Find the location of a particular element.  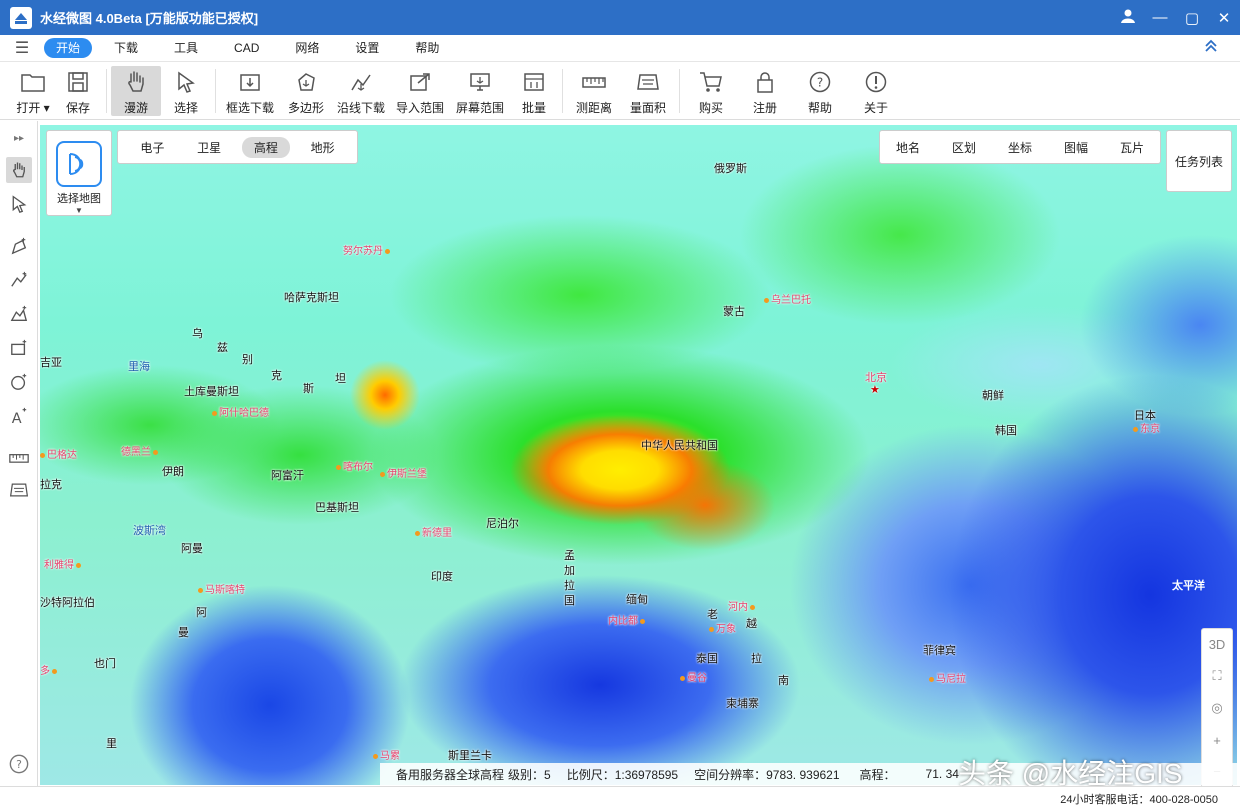

locate-icon: ◎ is located at coordinates (1216, 708).